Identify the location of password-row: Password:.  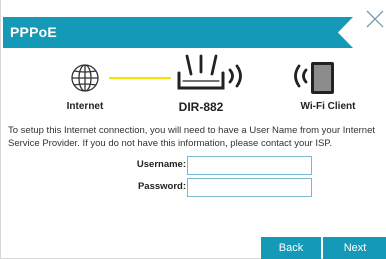
(193, 187).